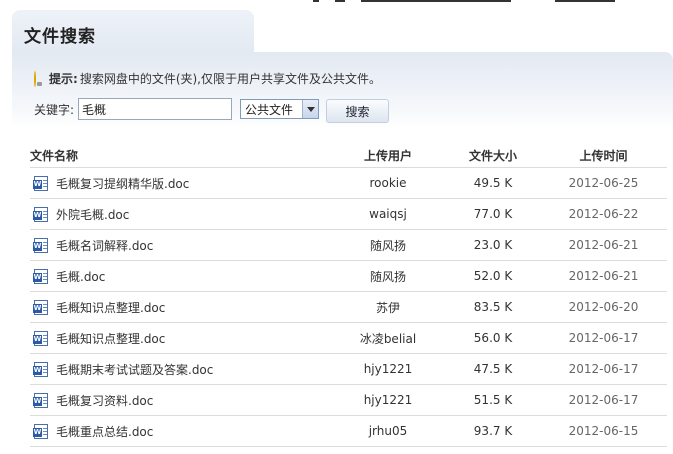 The image size is (673, 454). Describe the element at coordinates (493, 155) in the screenshot. I see `header-file-size: 文件大小` at that location.